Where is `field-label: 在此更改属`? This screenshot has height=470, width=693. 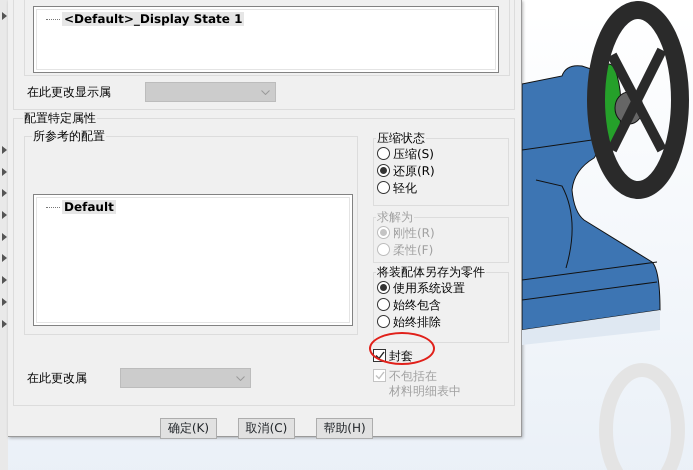 field-label: 在此更改属 is located at coordinates (57, 378).